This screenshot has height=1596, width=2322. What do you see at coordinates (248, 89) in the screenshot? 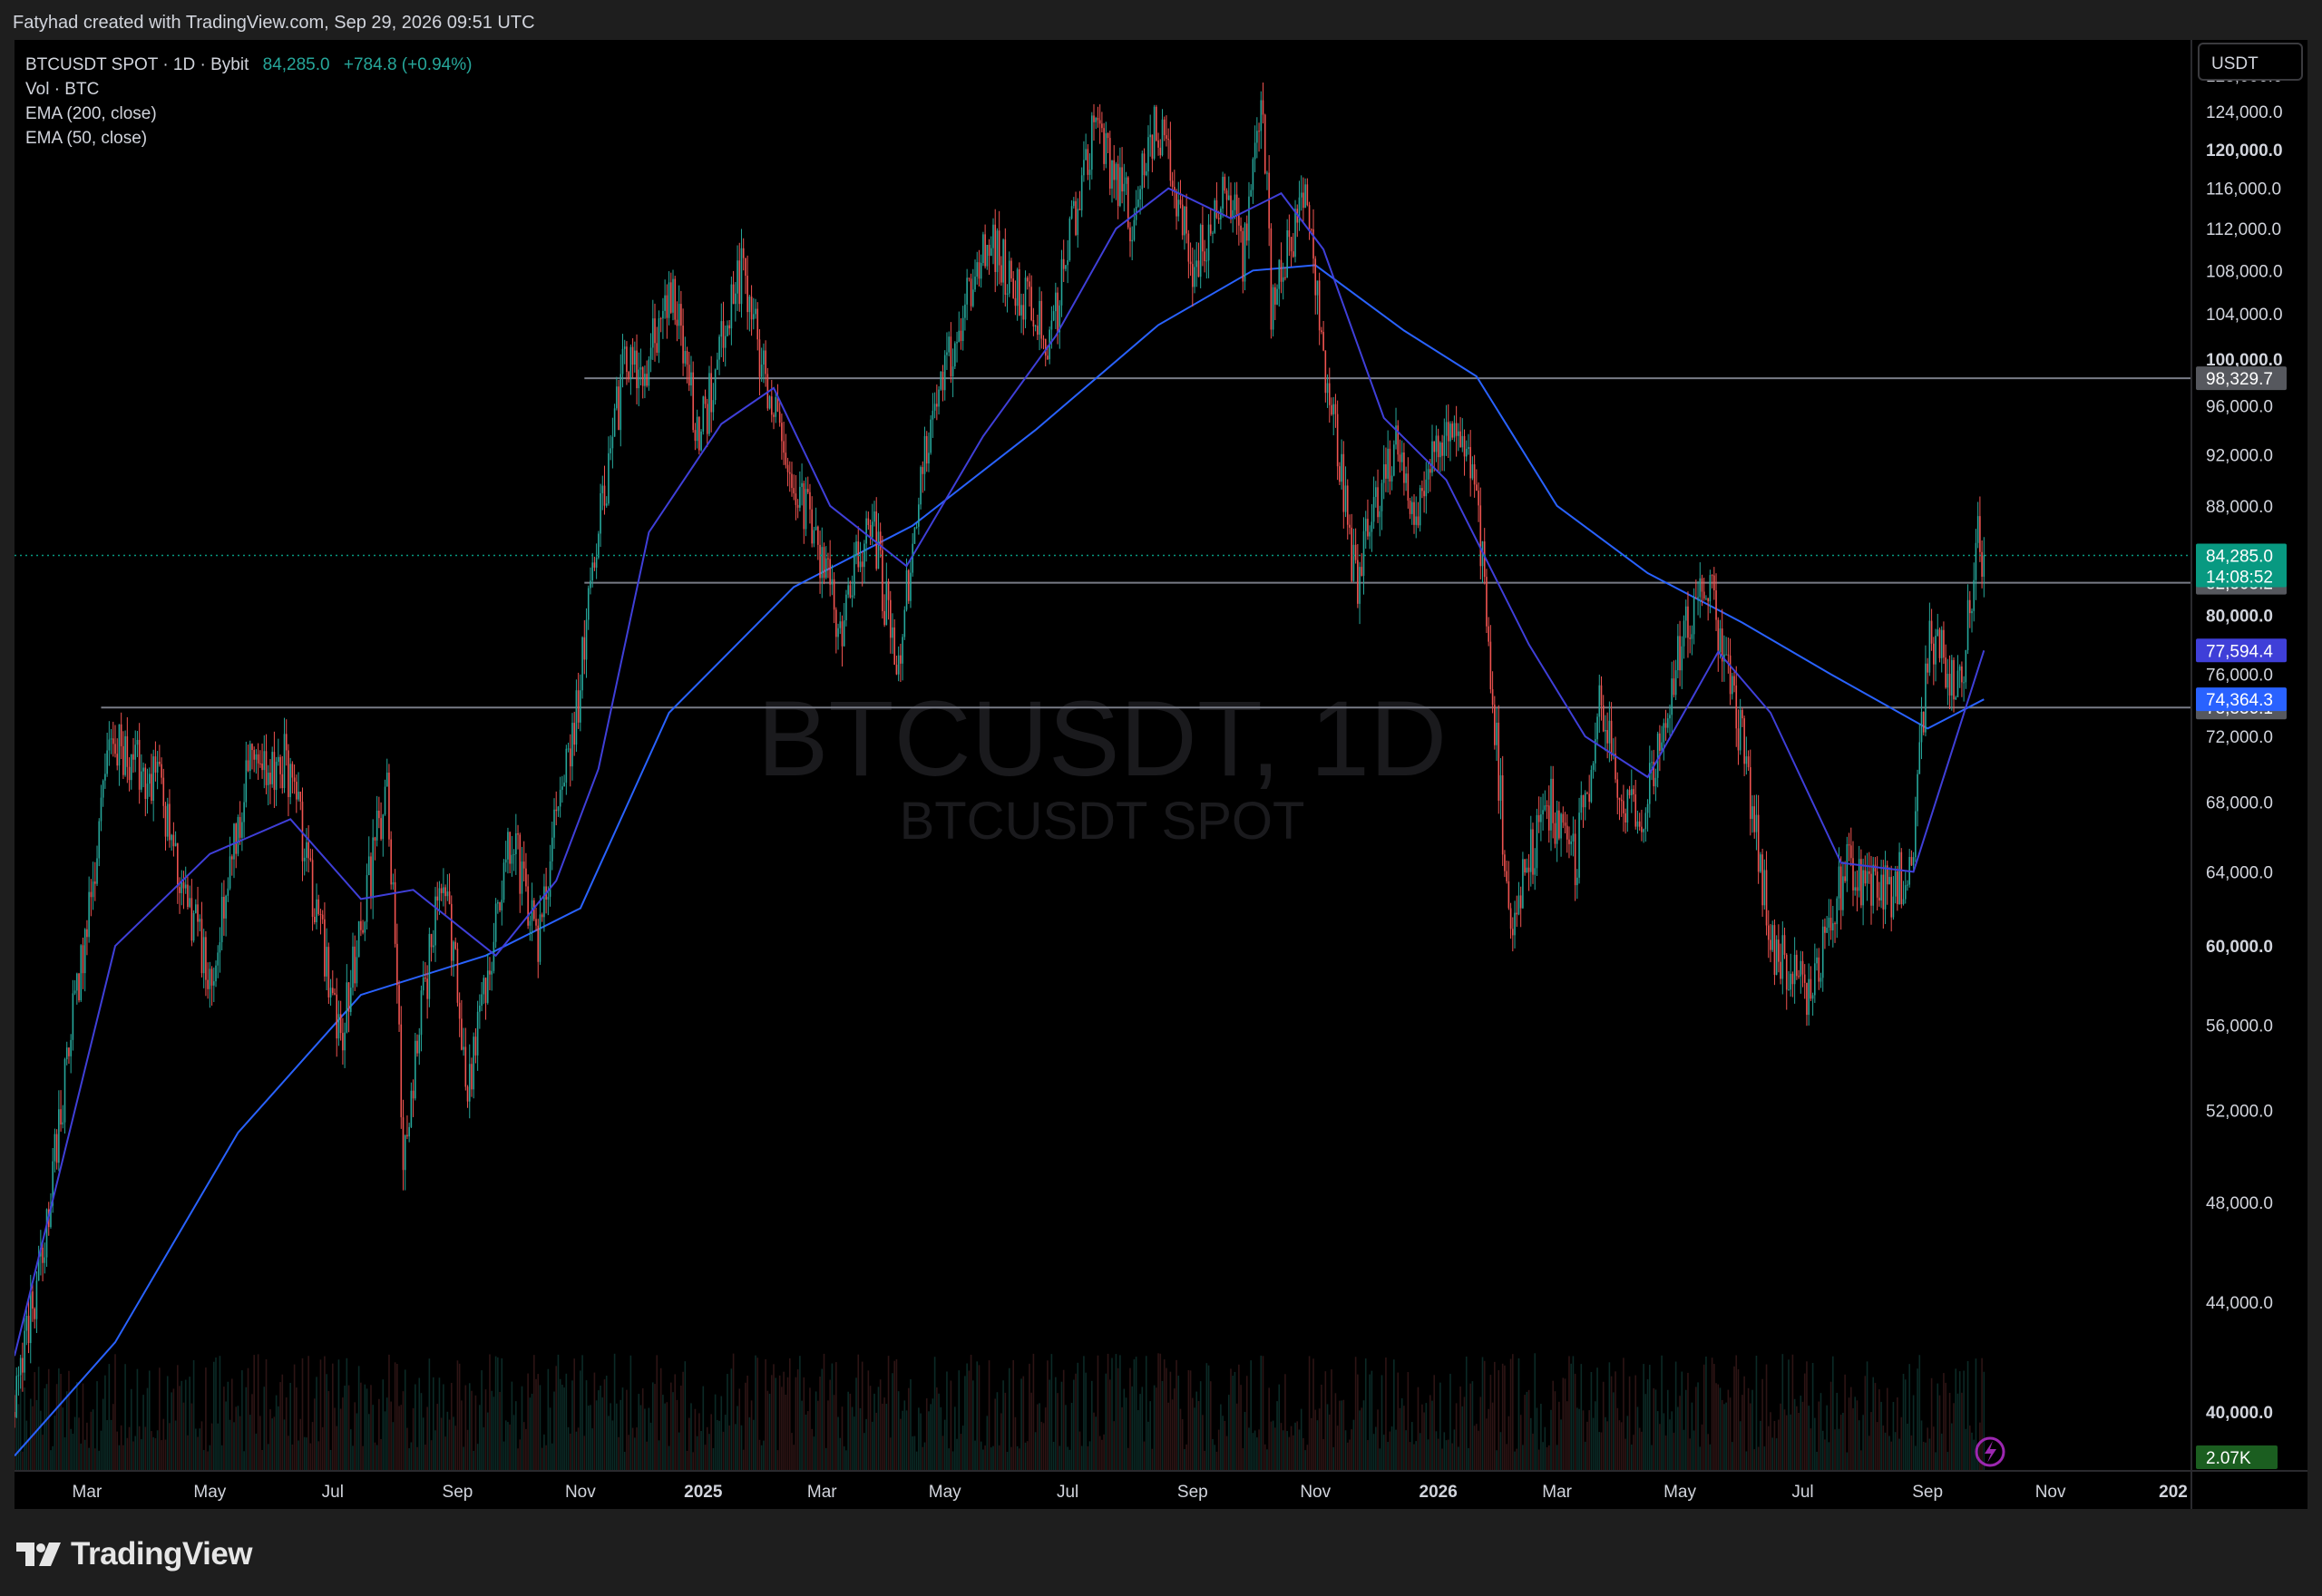
I see `legend-volume: Vol · BTC` at bounding box center [248, 89].